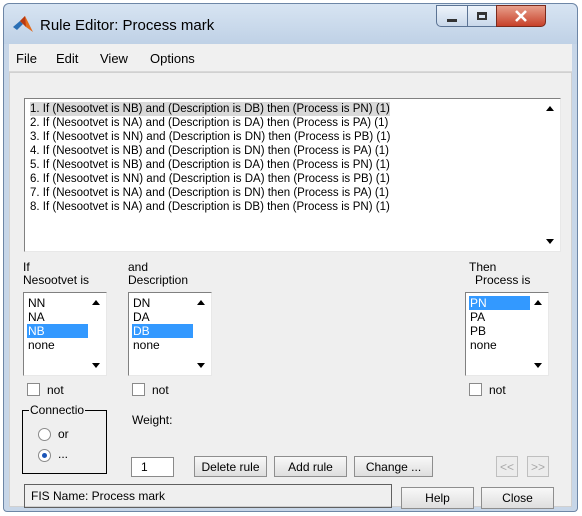 This screenshot has height=516, width=582. I want to click on maximize-icon, so click(482, 16).